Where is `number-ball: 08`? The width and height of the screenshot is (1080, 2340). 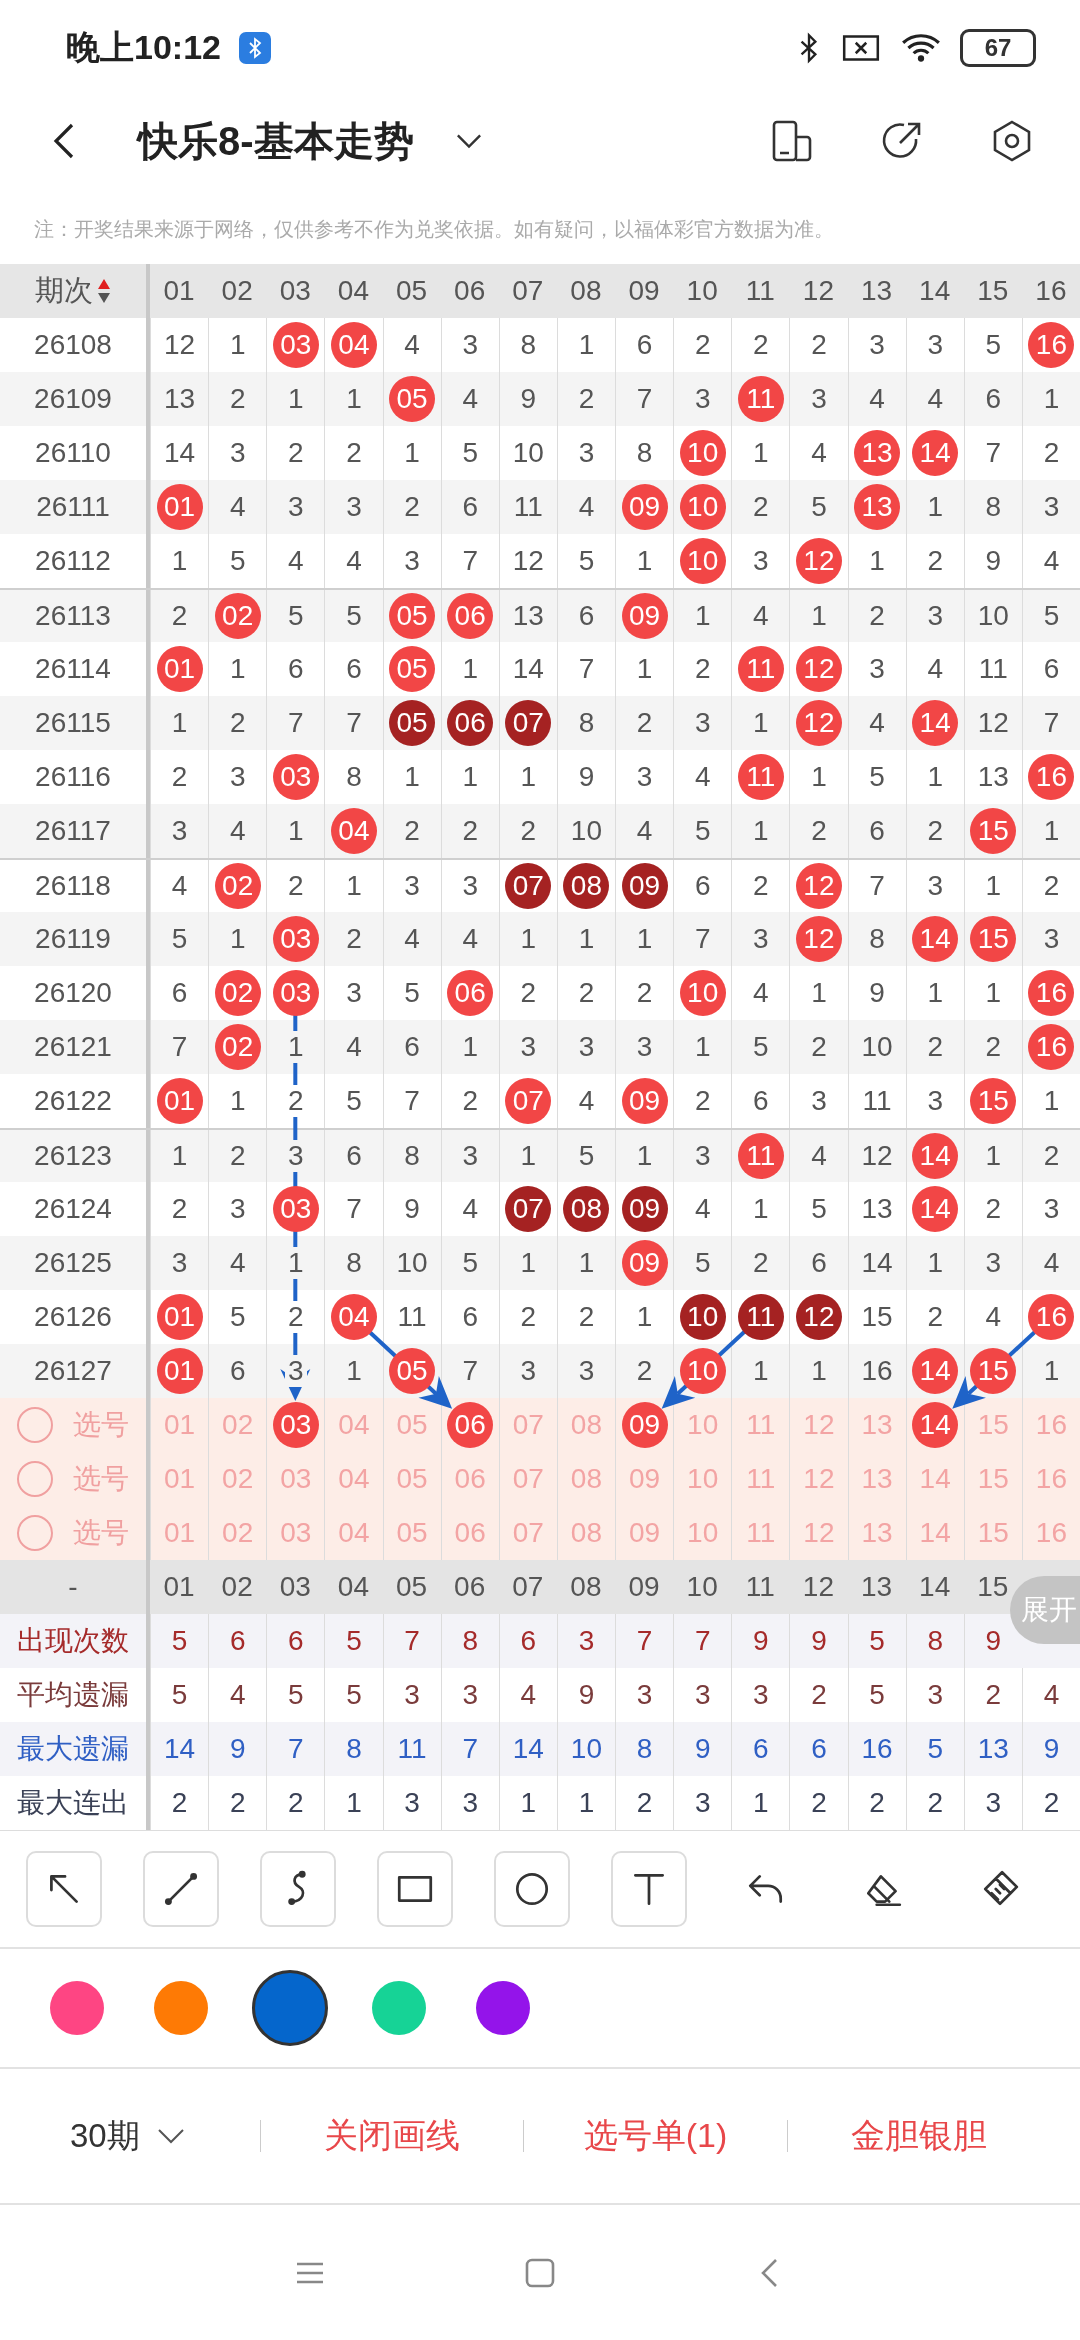
number-ball: 08 is located at coordinates (586, 886).